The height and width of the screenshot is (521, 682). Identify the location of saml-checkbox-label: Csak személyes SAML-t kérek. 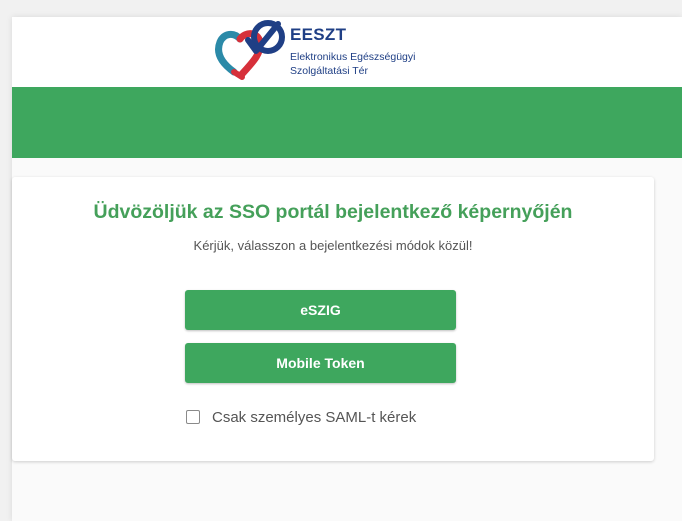
(314, 417).